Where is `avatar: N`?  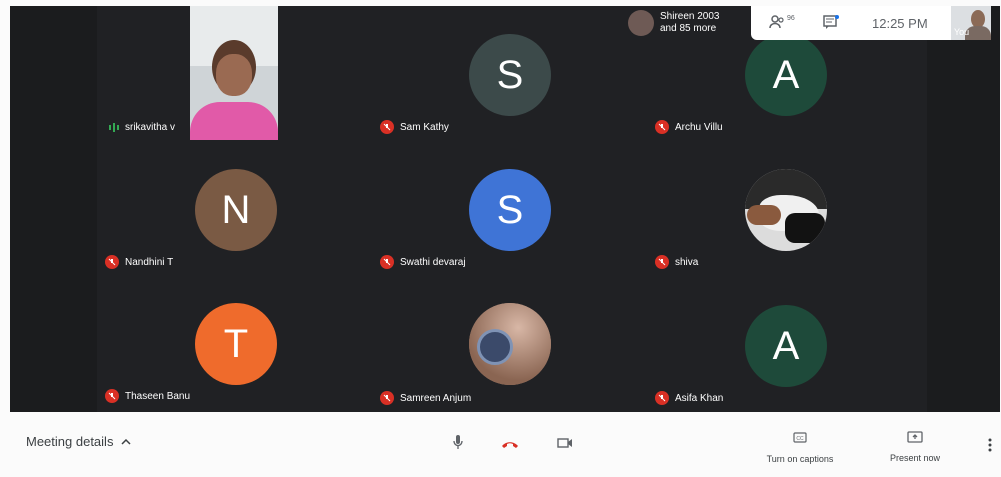 avatar: N is located at coordinates (236, 210).